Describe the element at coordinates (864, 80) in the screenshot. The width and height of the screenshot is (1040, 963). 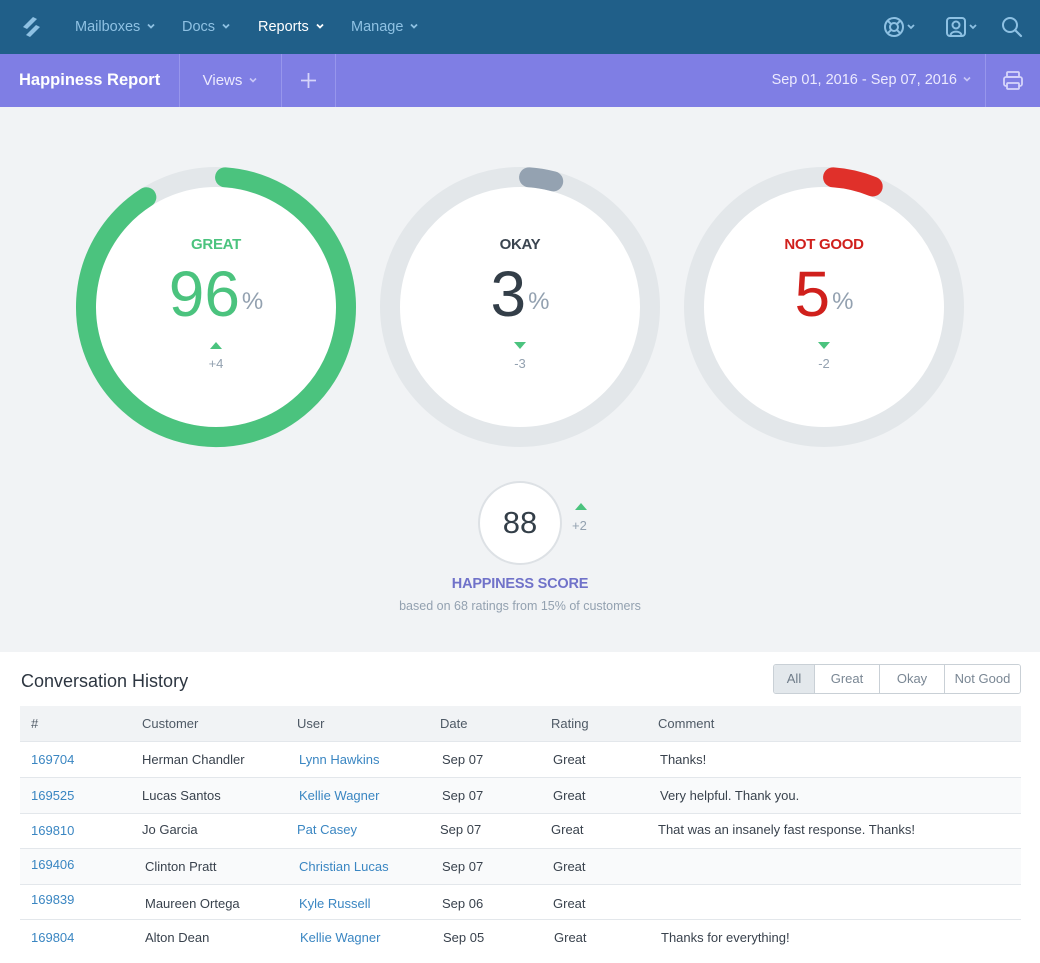
I see `date-range-label: Sep 01, 2016 - Sep 07, 2016` at that location.